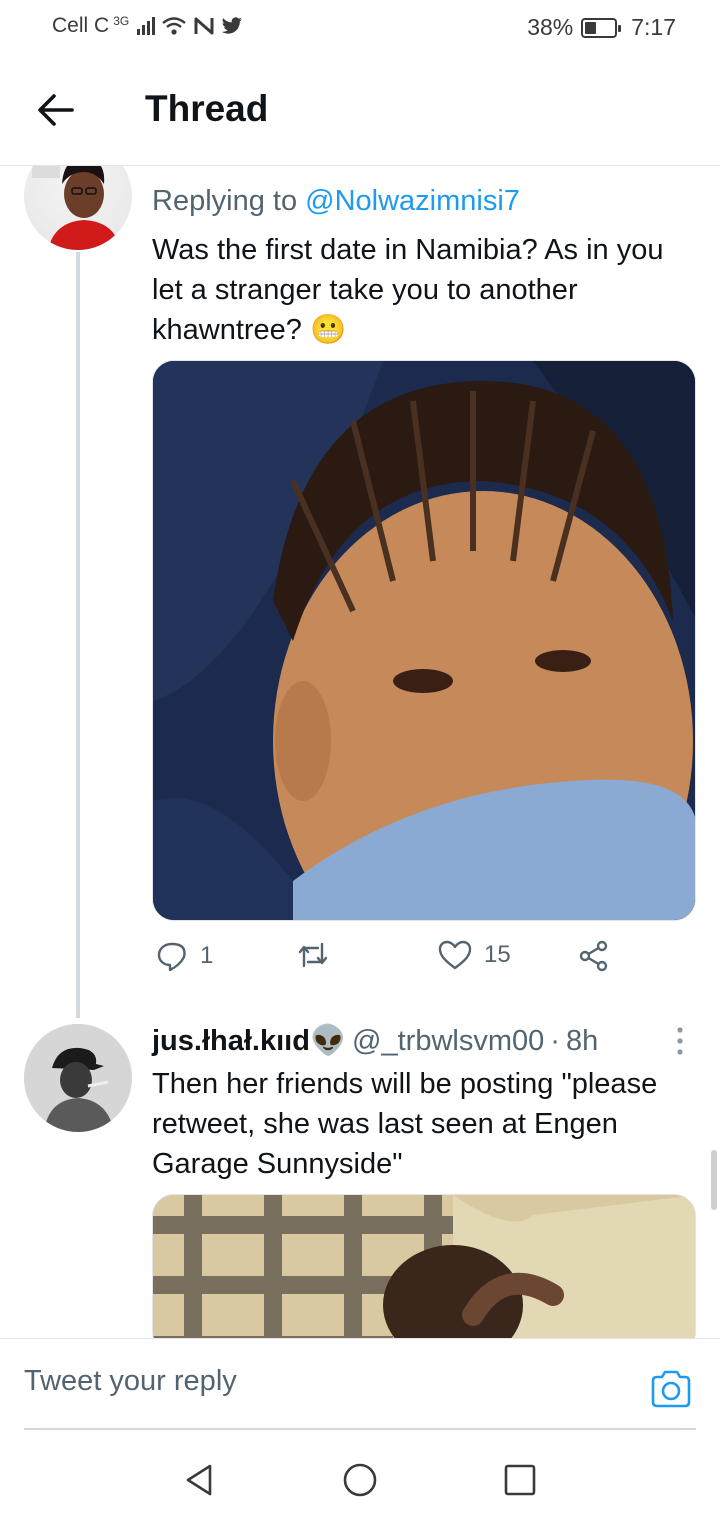  What do you see at coordinates (474, 955) in the screenshot?
I see `like-action: 15` at bounding box center [474, 955].